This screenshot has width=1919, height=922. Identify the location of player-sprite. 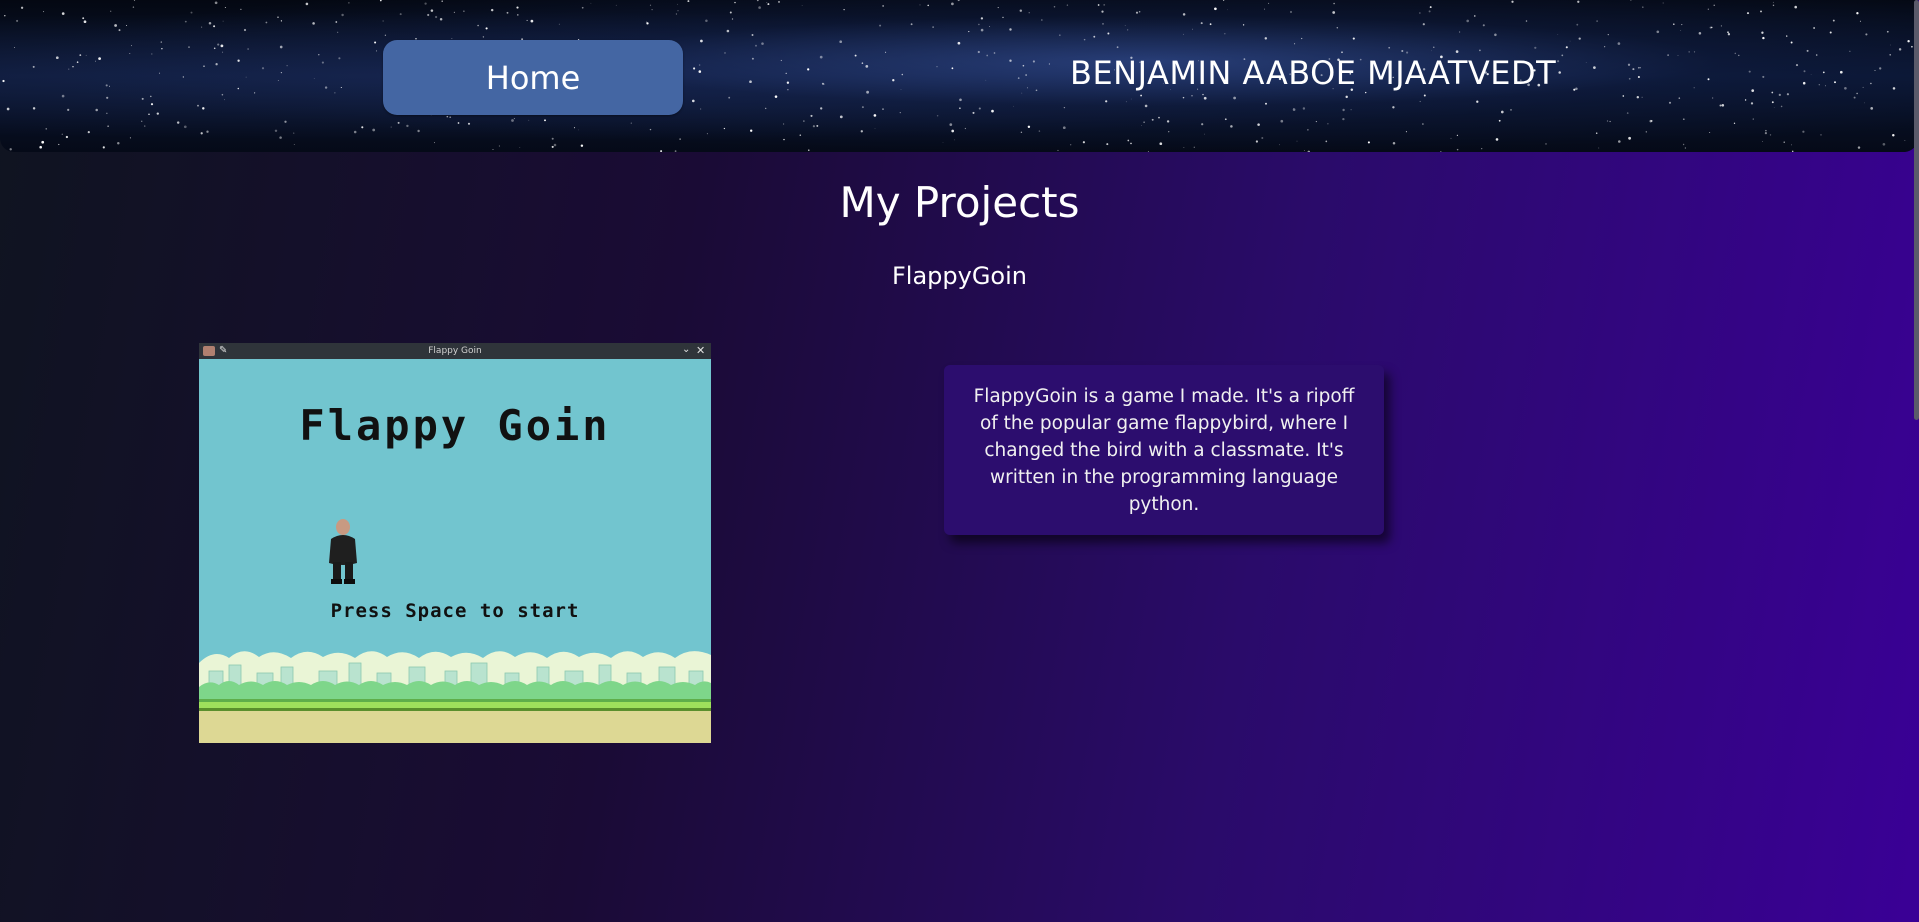
(343, 551).